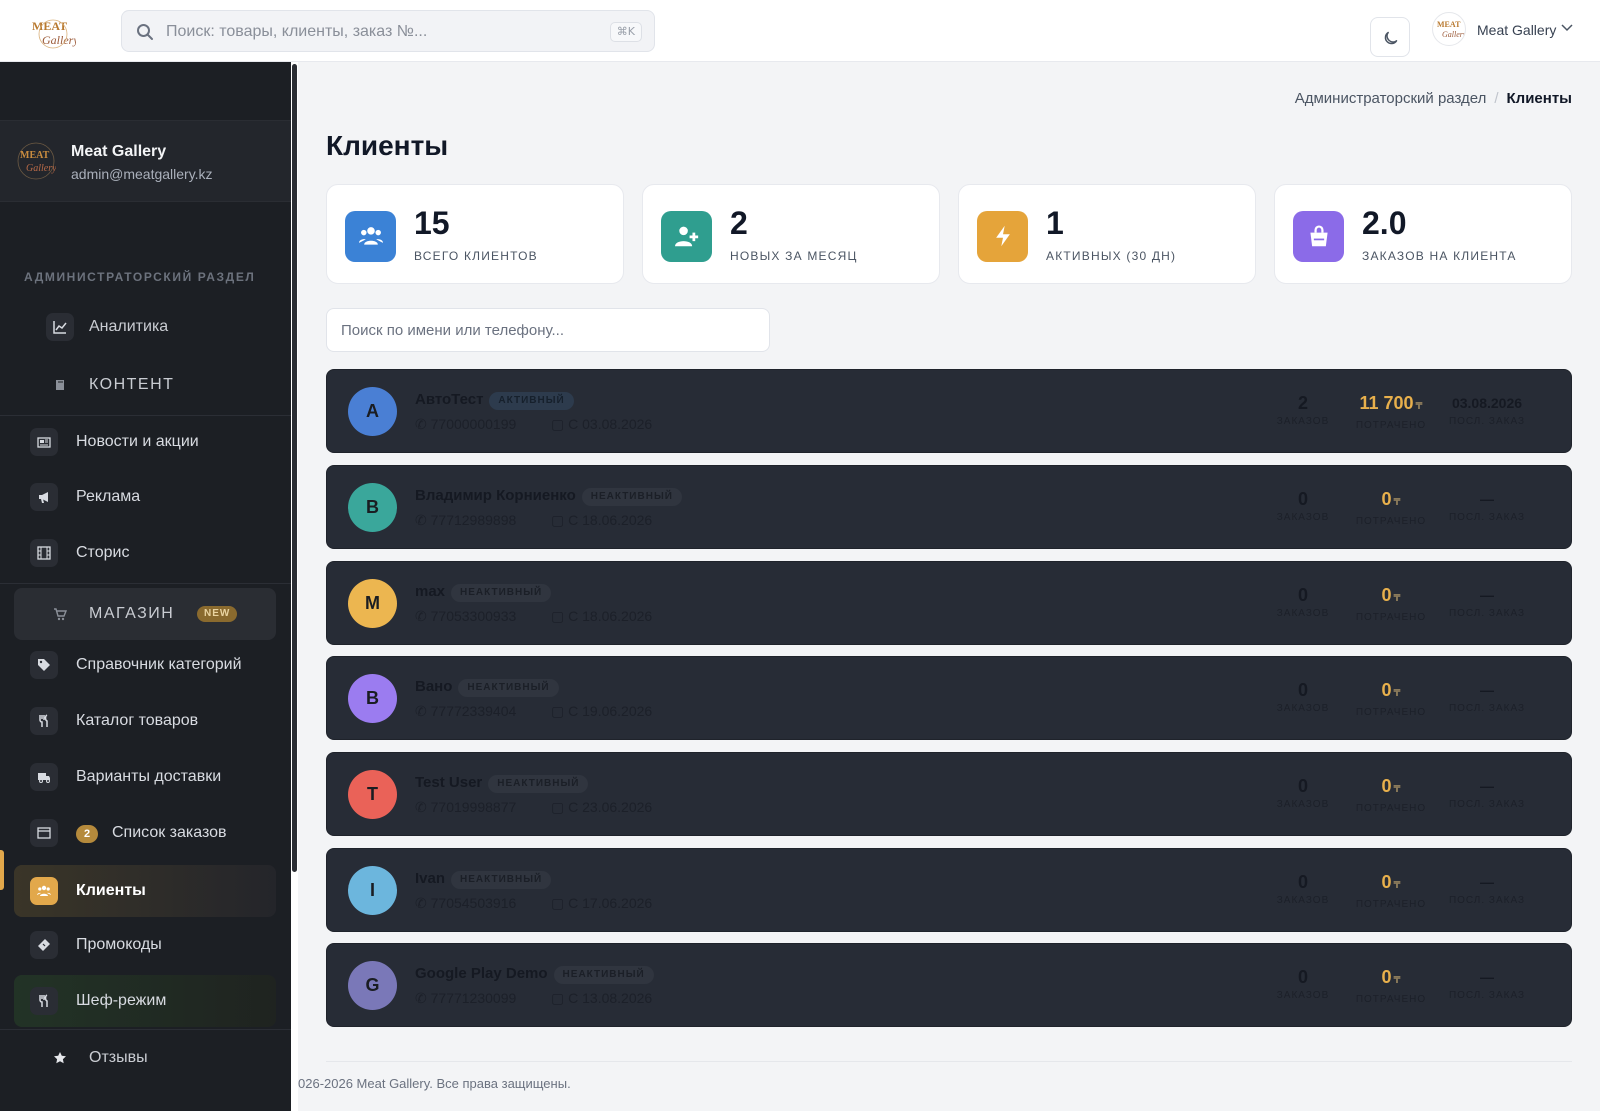 The height and width of the screenshot is (1111, 1600). I want to click on breadcrumb: Администраторский раздел / Клиенты, so click(1433, 98).